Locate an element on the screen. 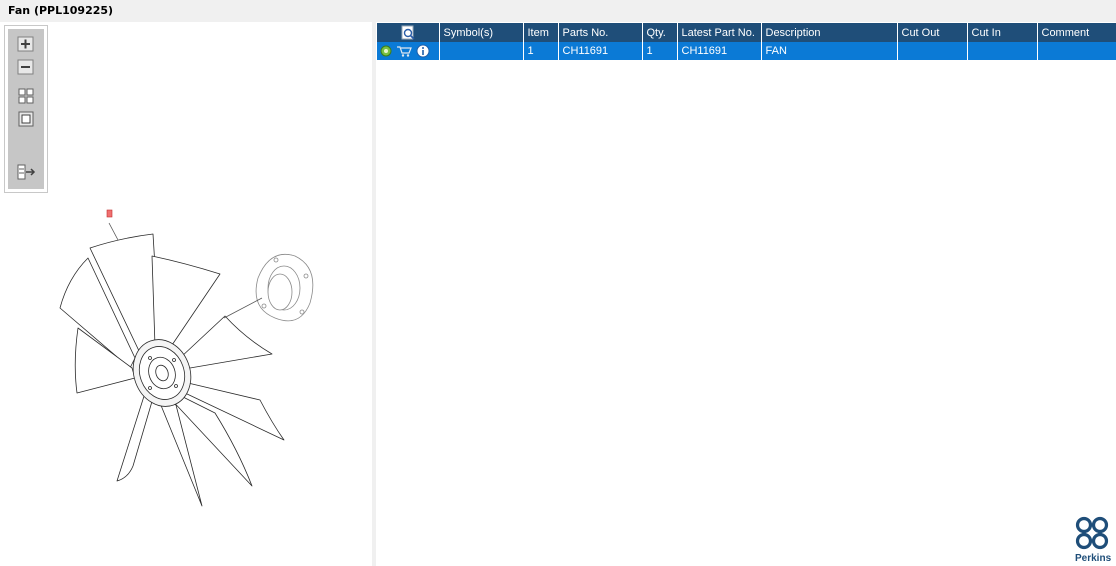 This screenshot has width=1116, height=566. callout-marker is located at coordinates (109, 213).